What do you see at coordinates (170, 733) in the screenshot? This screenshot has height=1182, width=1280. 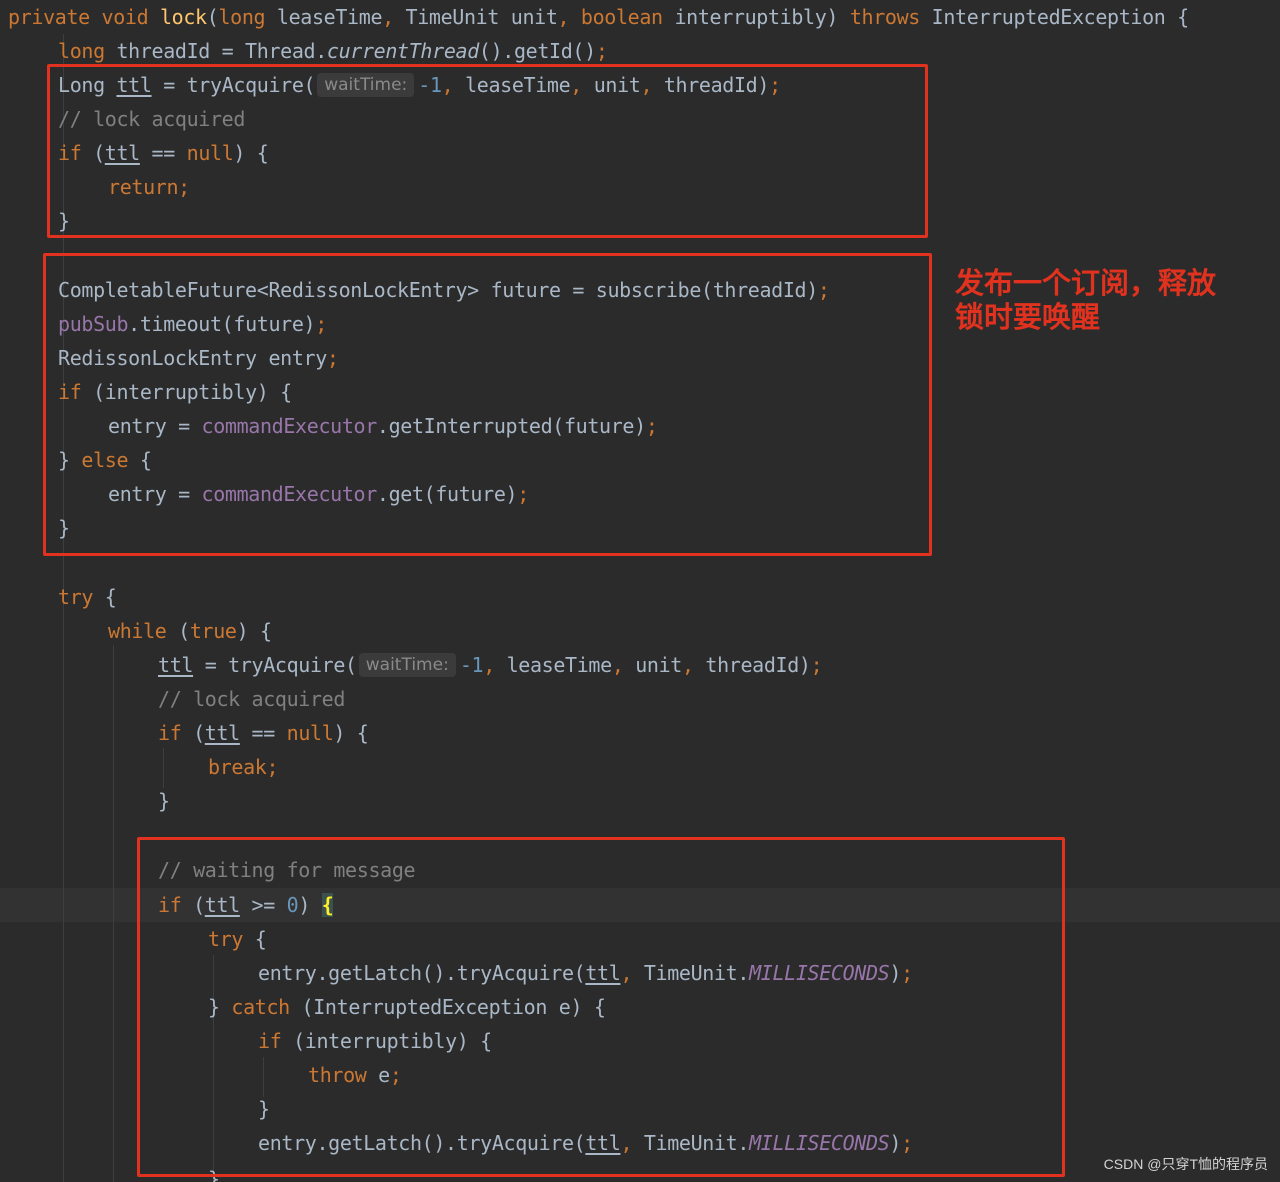 I see `keyword: if` at bounding box center [170, 733].